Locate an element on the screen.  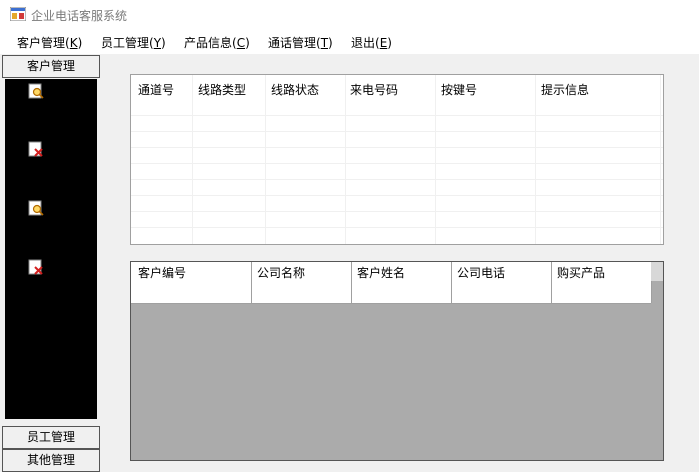
column-header: 公司电话 is located at coordinates (481, 272).